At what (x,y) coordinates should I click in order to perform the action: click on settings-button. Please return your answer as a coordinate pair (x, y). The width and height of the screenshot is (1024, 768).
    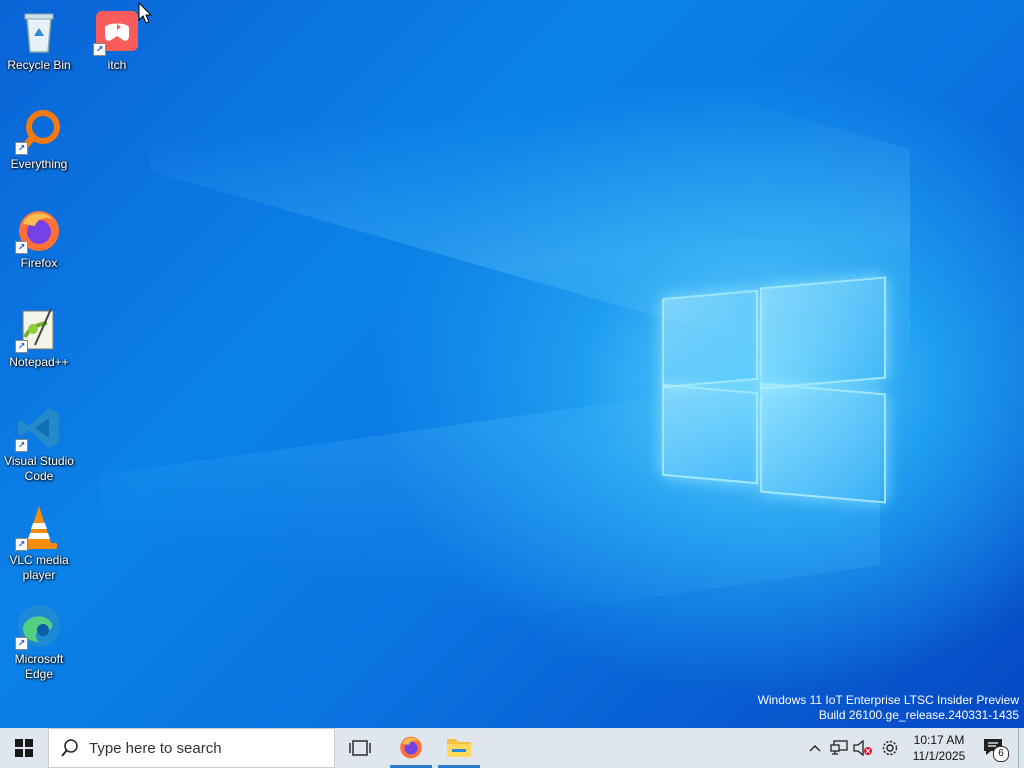
    Looking at the image, I should click on (890, 748).